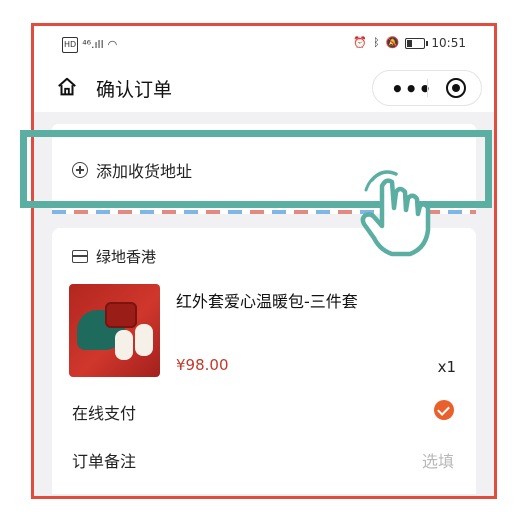 This screenshot has height=524, width=528. Describe the element at coordinates (144, 171) in the screenshot. I see `add-address-label: 添加收货地址` at that location.